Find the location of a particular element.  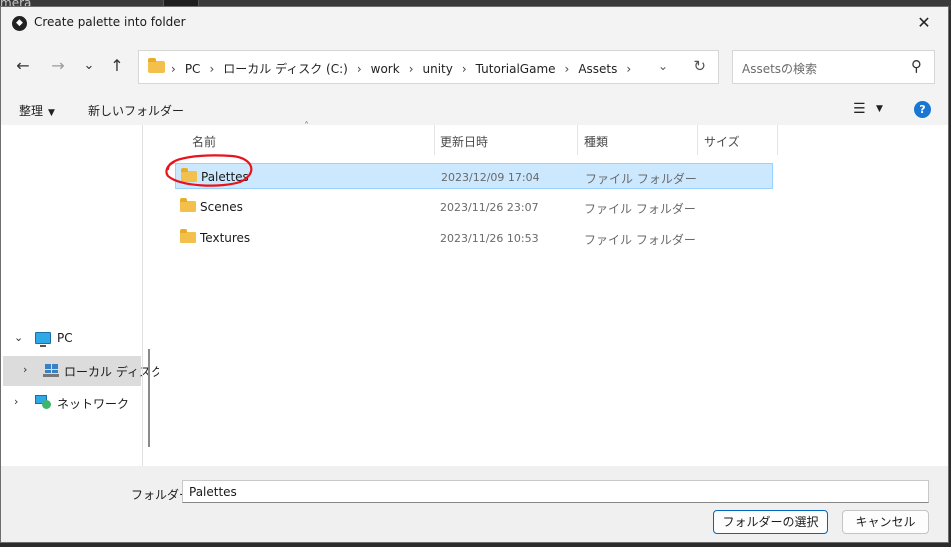

command-bar: 整理 ▼ 新しいフォルダー ☰ ▼ ? is located at coordinates (474, 110).